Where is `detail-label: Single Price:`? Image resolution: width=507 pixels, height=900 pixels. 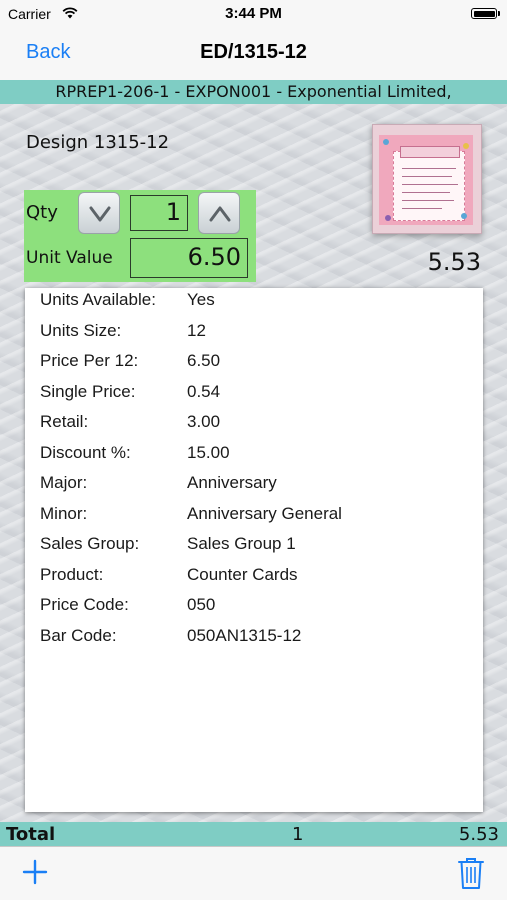 detail-label: Single Price: is located at coordinates (88, 391).